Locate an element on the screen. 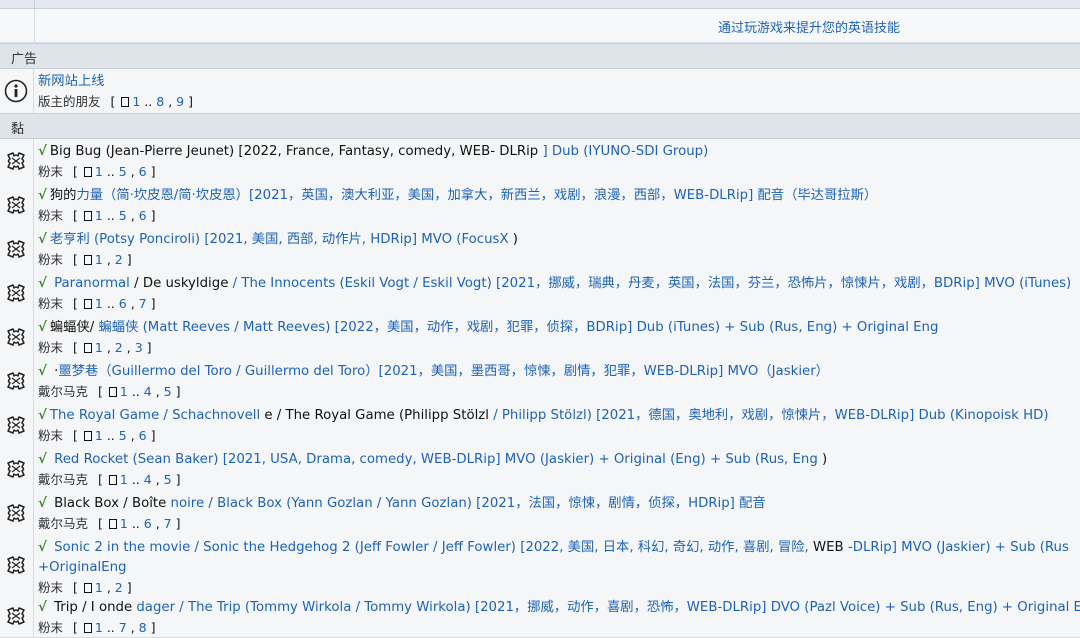 This screenshot has width=1080, height=638. announcement-author: 版主的朋友 is located at coordinates (69, 101).